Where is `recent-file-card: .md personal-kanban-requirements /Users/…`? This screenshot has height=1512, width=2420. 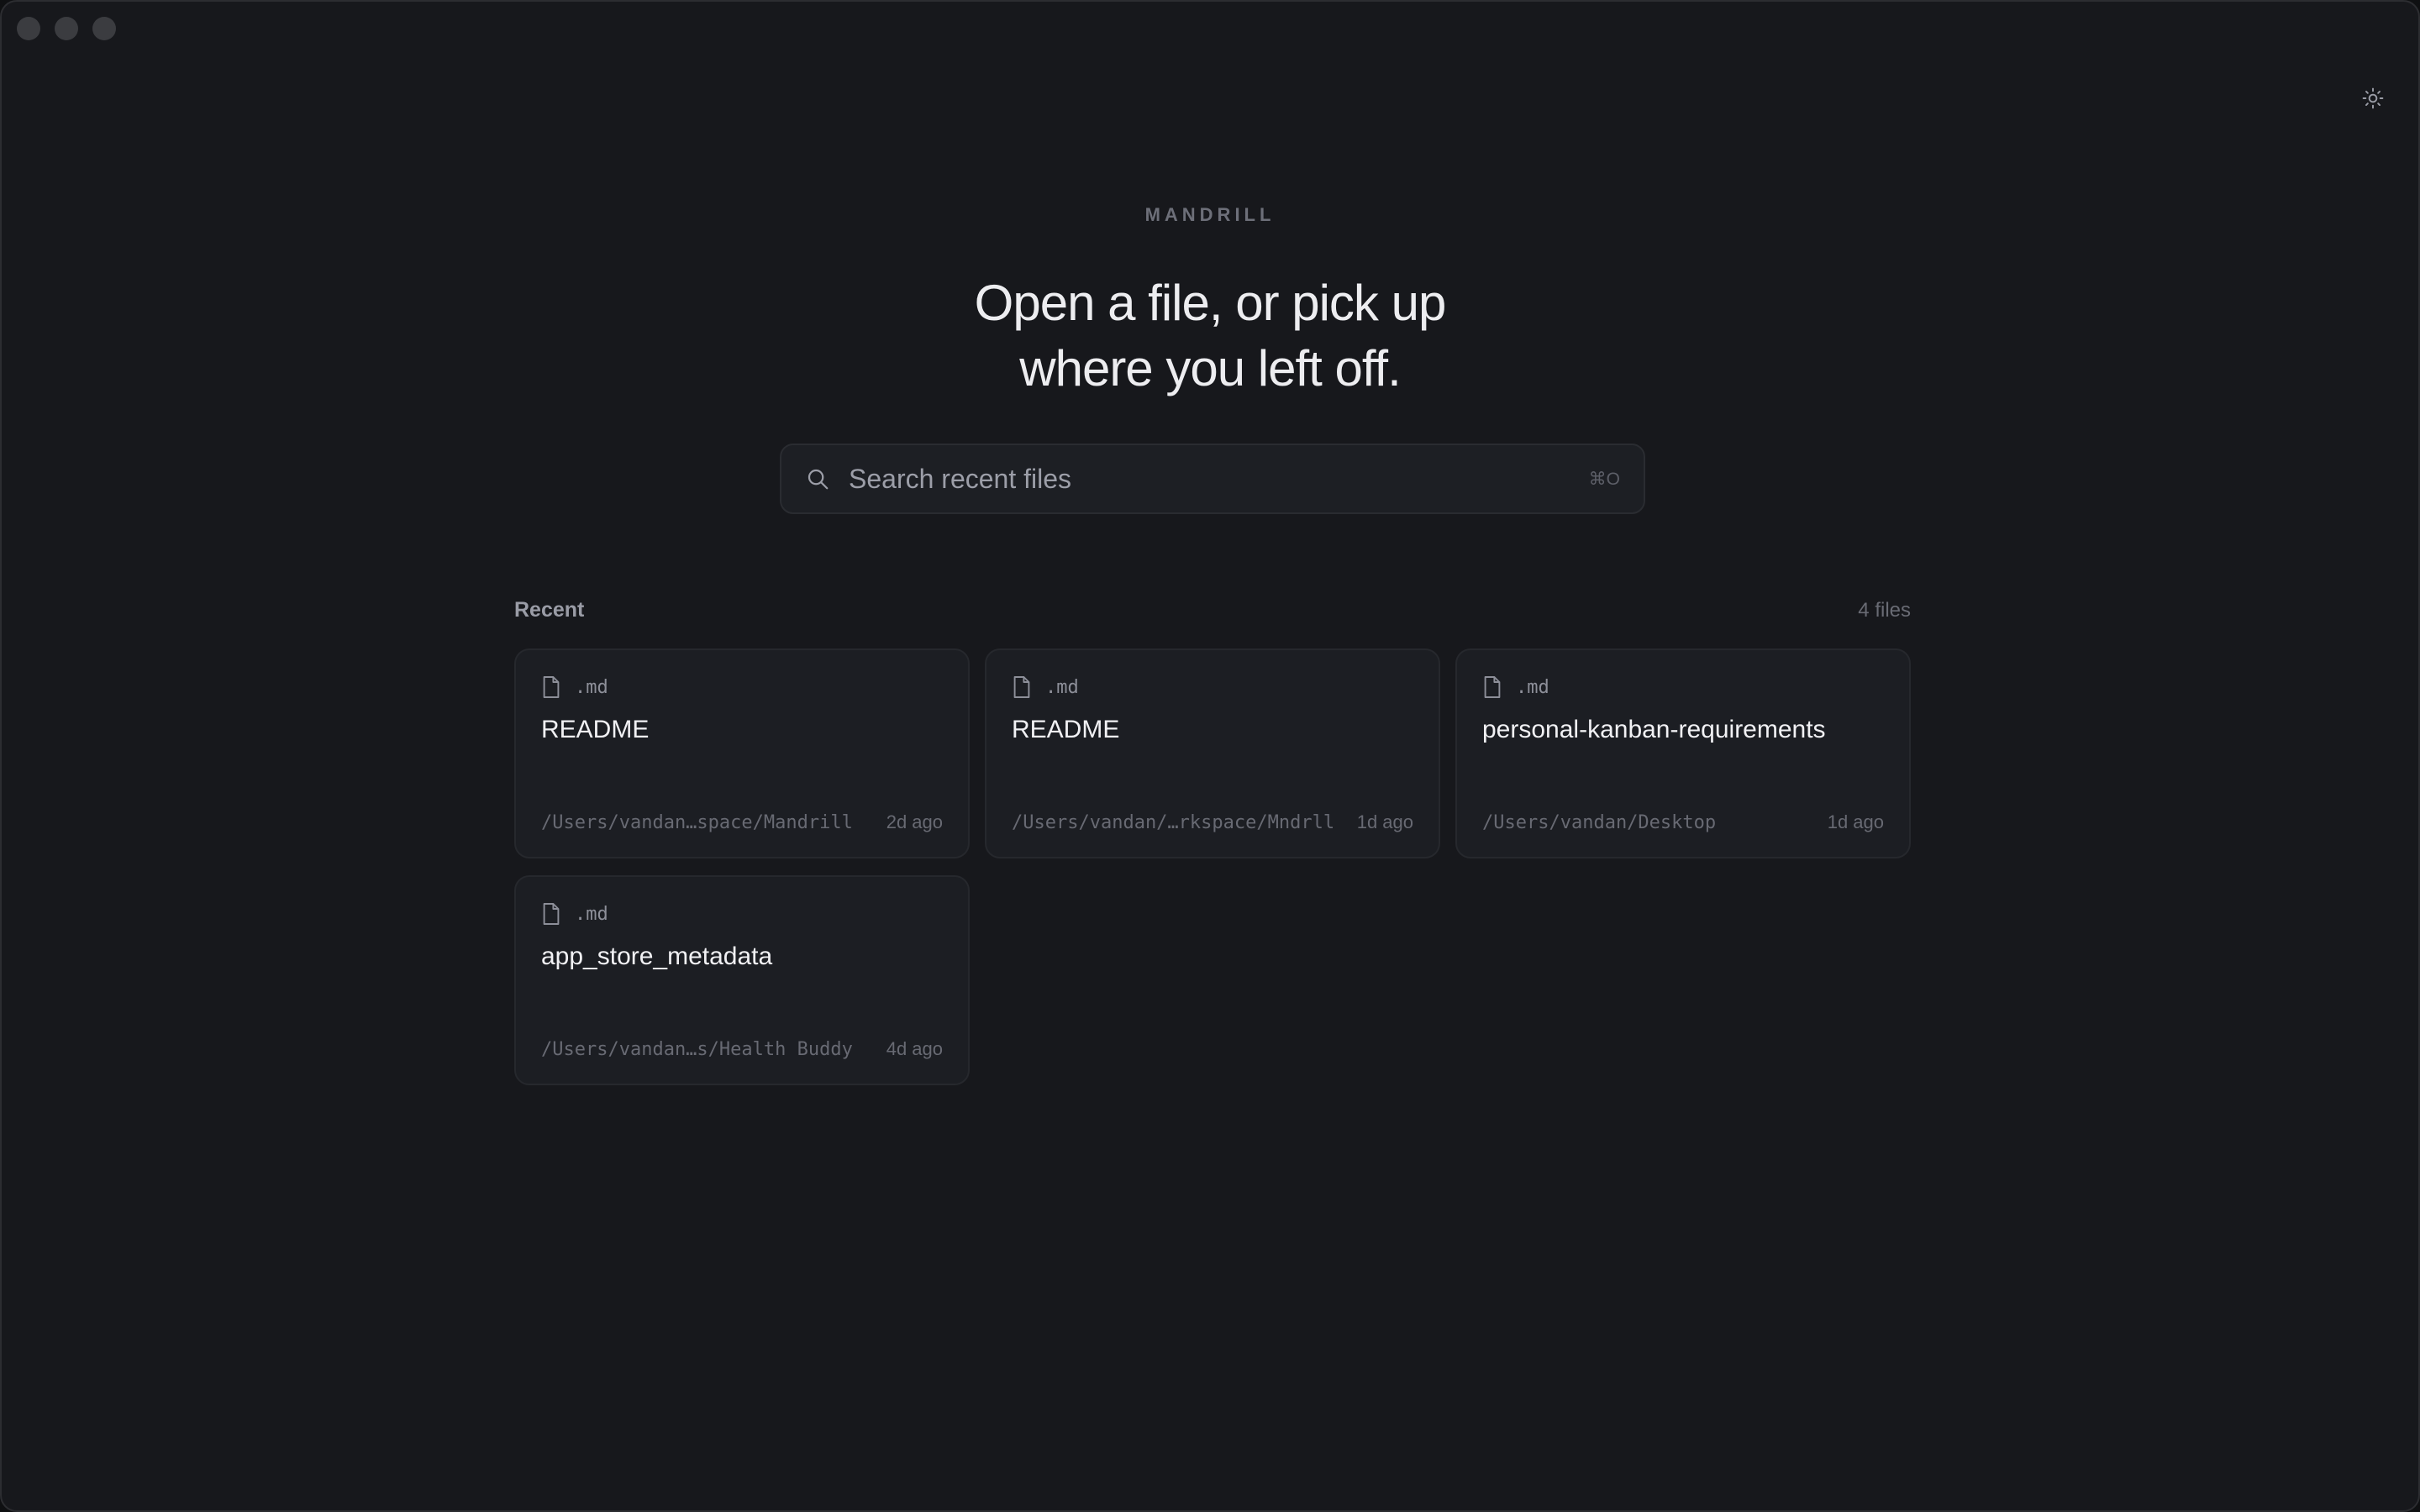 recent-file-card: .md personal-kanban-requirements /Users/… is located at coordinates (1683, 753).